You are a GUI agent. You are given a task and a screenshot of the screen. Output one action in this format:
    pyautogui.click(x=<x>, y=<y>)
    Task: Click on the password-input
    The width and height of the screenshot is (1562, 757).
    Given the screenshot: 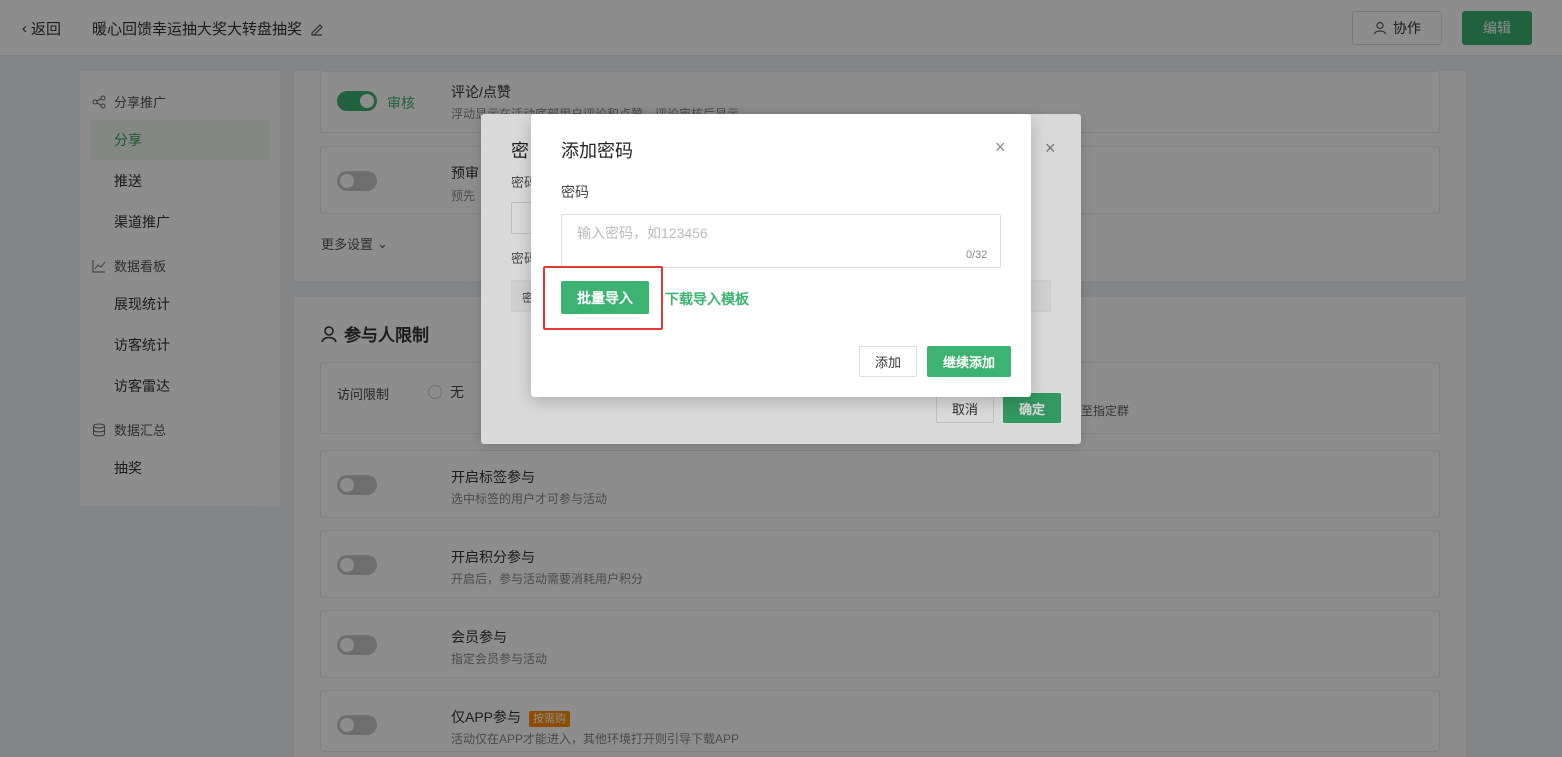 What is the action you would take?
    pyautogui.click(x=781, y=241)
    